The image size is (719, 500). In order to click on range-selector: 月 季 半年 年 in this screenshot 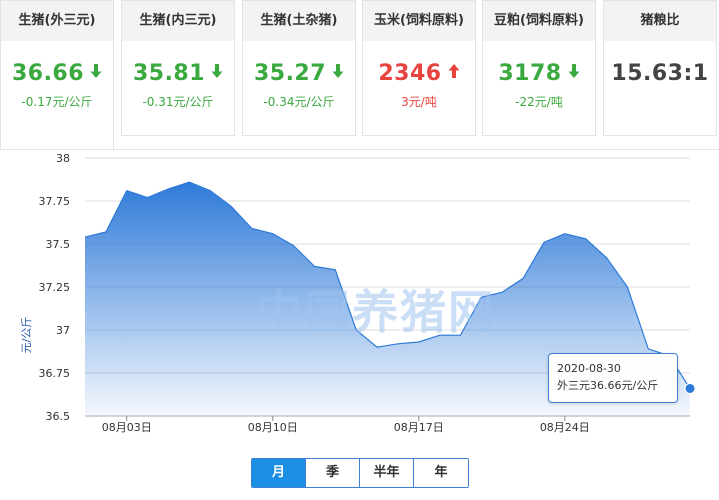, I will do `click(360, 473)`.